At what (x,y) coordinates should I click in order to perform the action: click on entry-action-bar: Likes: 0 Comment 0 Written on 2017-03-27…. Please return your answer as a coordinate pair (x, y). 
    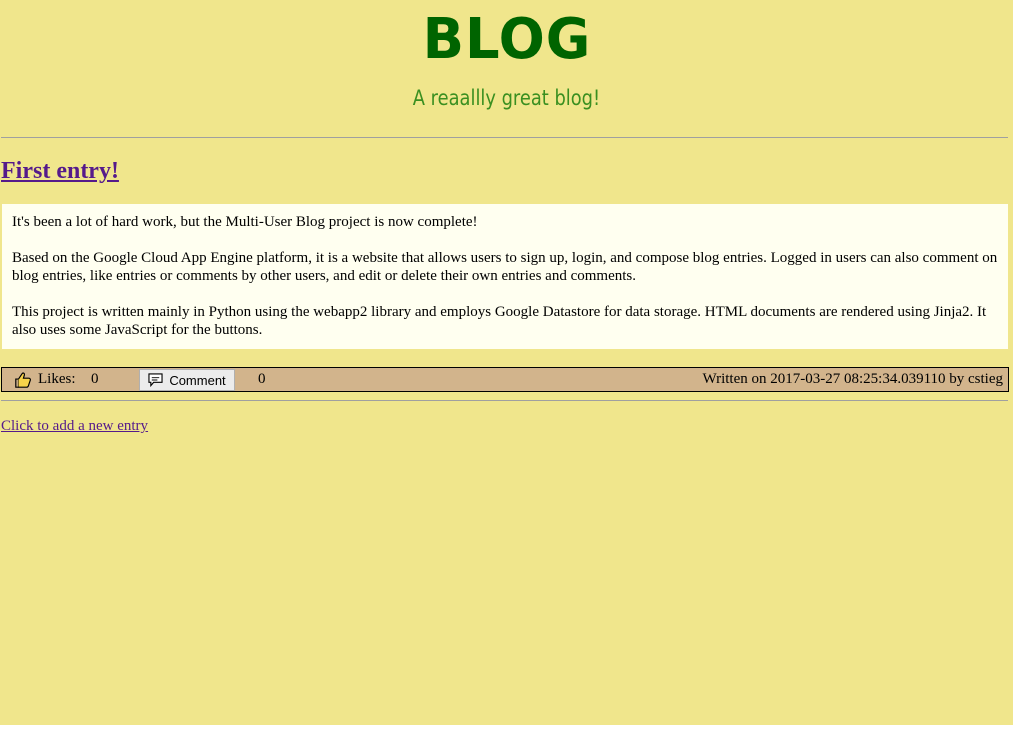
    Looking at the image, I should click on (505, 379).